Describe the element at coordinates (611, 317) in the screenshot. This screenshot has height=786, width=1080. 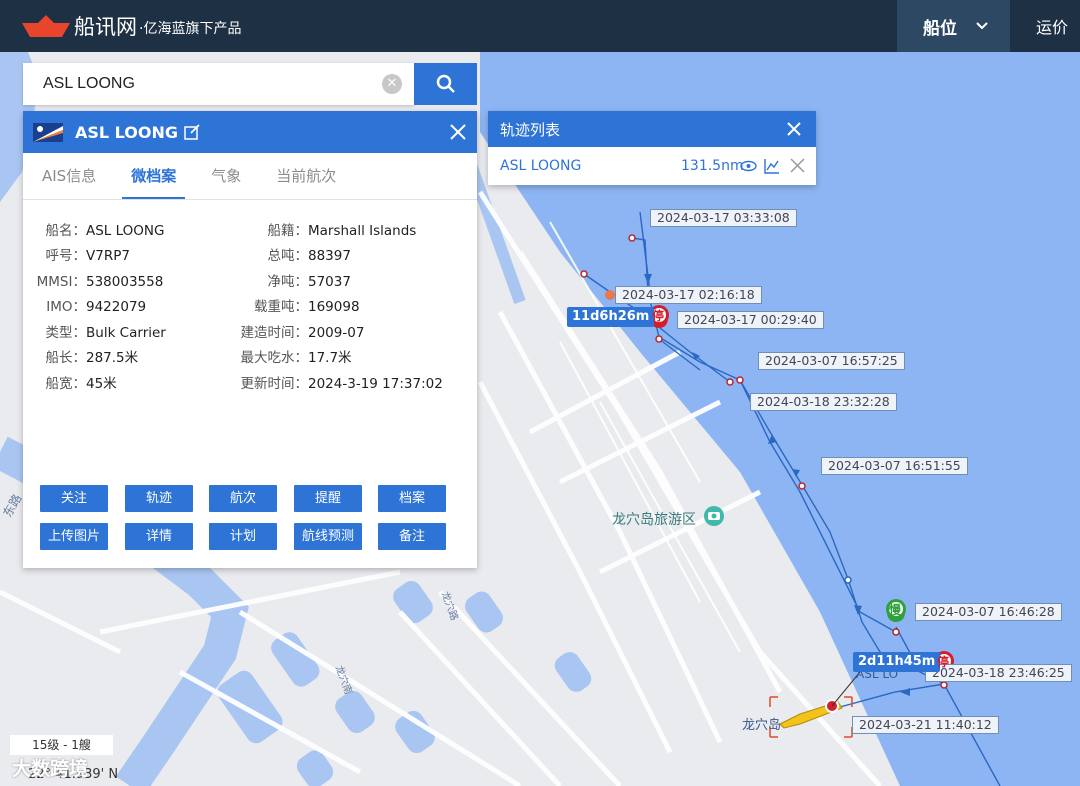
I see `stop-duration-badge: 11d6h26m` at that location.